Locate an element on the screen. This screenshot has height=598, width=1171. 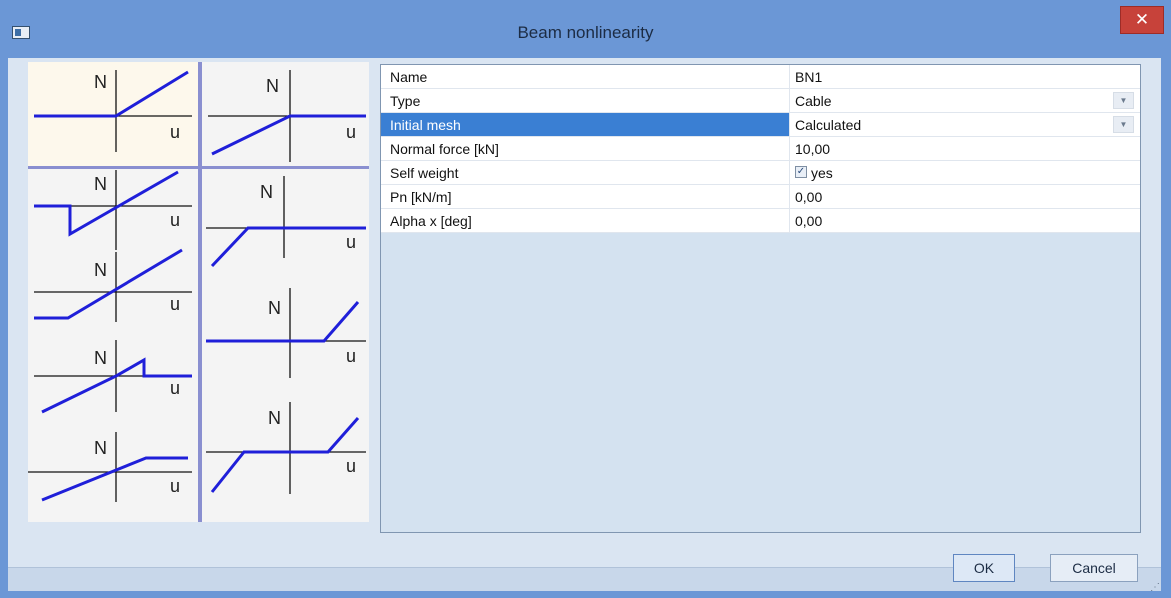
preview-separator-horizontal is located at coordinates (198, 167).